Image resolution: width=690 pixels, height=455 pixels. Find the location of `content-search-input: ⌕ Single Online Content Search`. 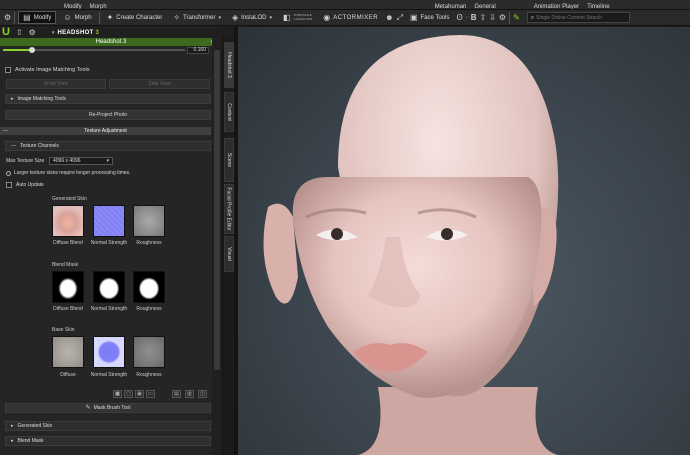

content-search-input: ⌕ Single Online Content Search is located at coordinates (578, 17).